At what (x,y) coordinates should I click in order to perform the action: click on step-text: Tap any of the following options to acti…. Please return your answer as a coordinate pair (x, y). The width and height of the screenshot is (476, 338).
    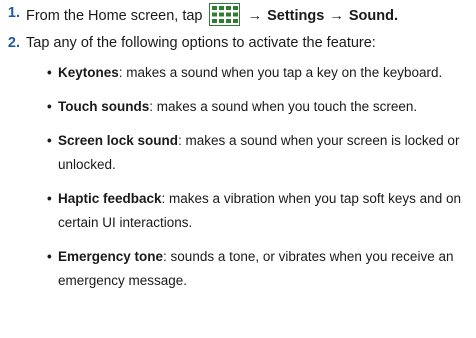
    Looking at the image, I should click on (201, 43).